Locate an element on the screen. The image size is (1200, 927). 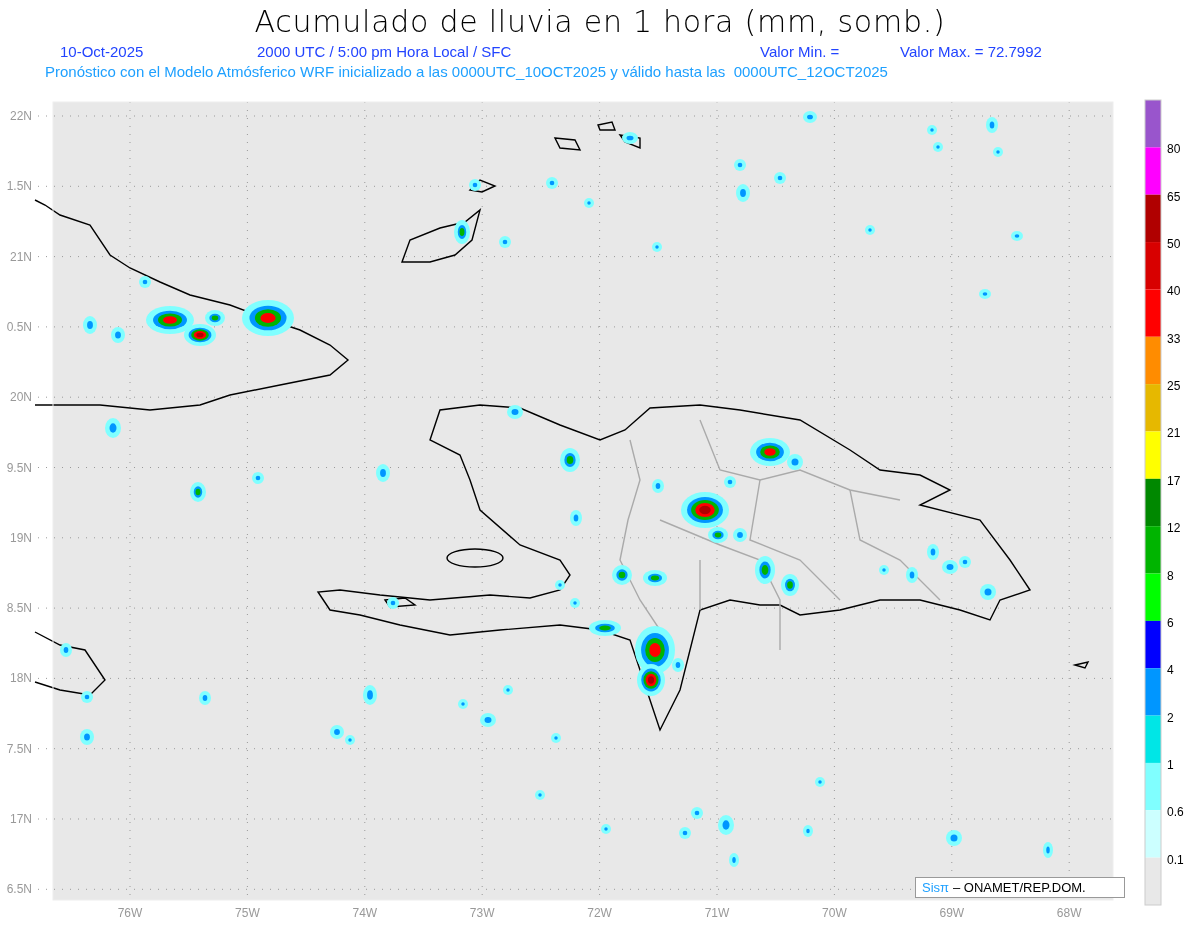
legend-label: 80 is located at coordinates (1174, 149).